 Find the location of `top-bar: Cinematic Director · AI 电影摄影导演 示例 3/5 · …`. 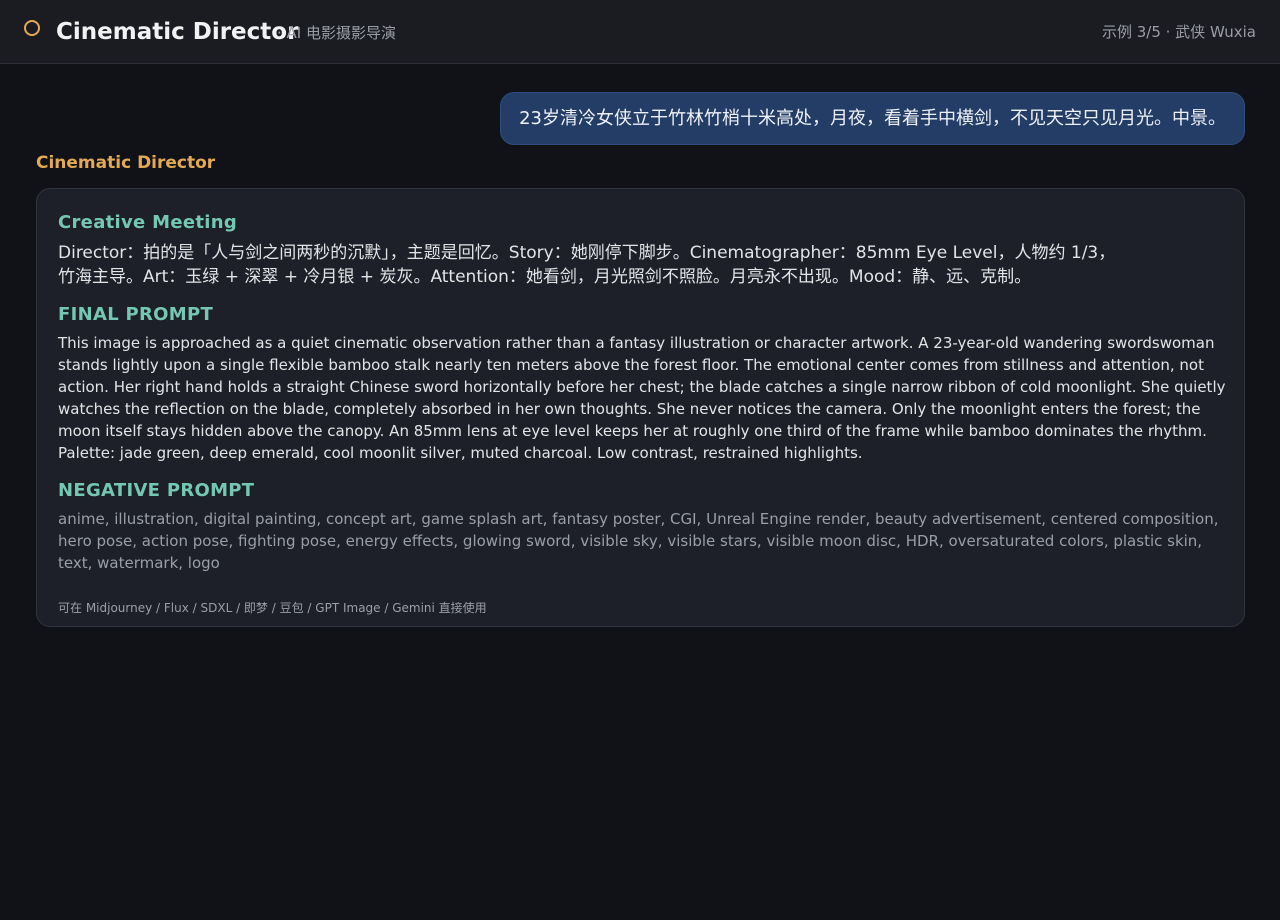

top-bar: Cinematic Director · AI 电影摄影导演 示例 3/5 · … is located at coordinates (640, 32).